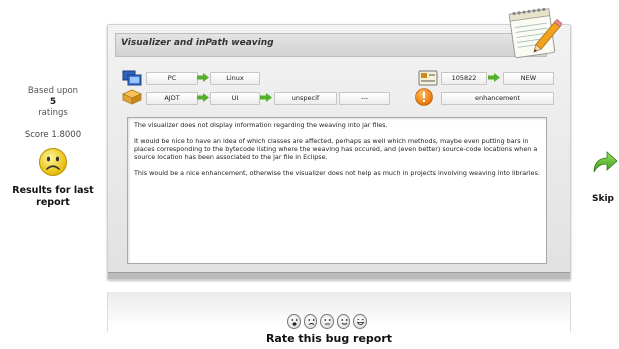 This screenshot has height=349, width=619. I want to click on very-sad-face-icon, so click(294, 321).